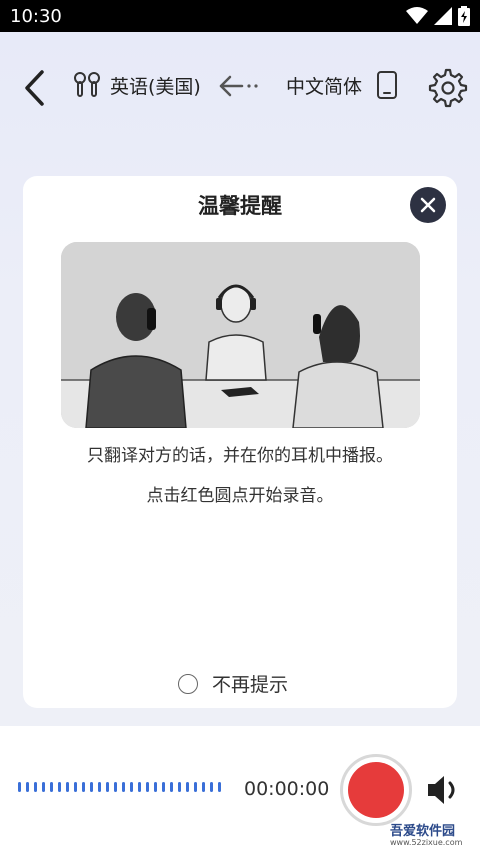 This screenshot has width=480, height=853. What do you see at coordinates (464, 16) in the screenshot?
I see `battery-icon` at bounding box center [464, 16].